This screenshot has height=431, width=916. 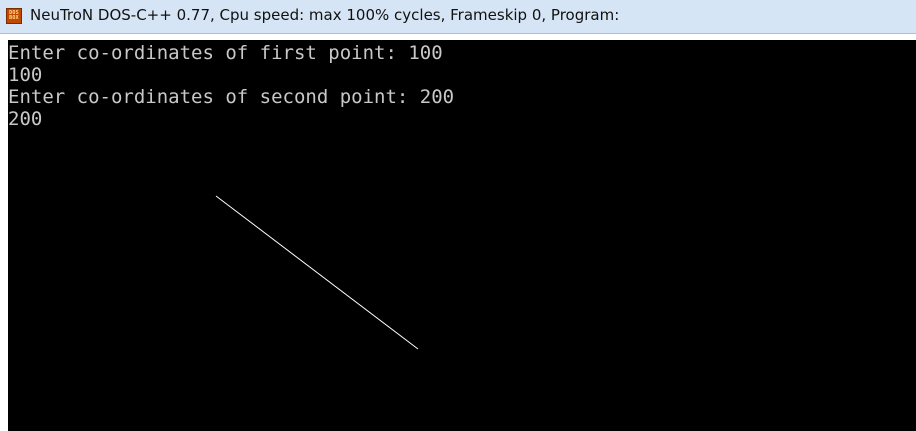 I want to click on drawn-line, so click(x=317, y=272).